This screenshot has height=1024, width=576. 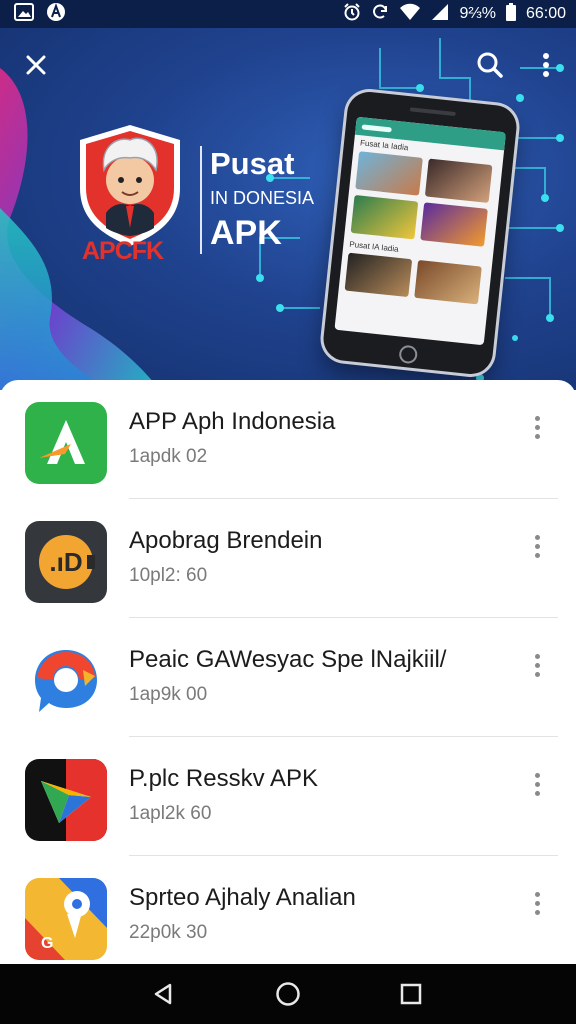 I want to click on battery-icon, so click(x=510, y=14).